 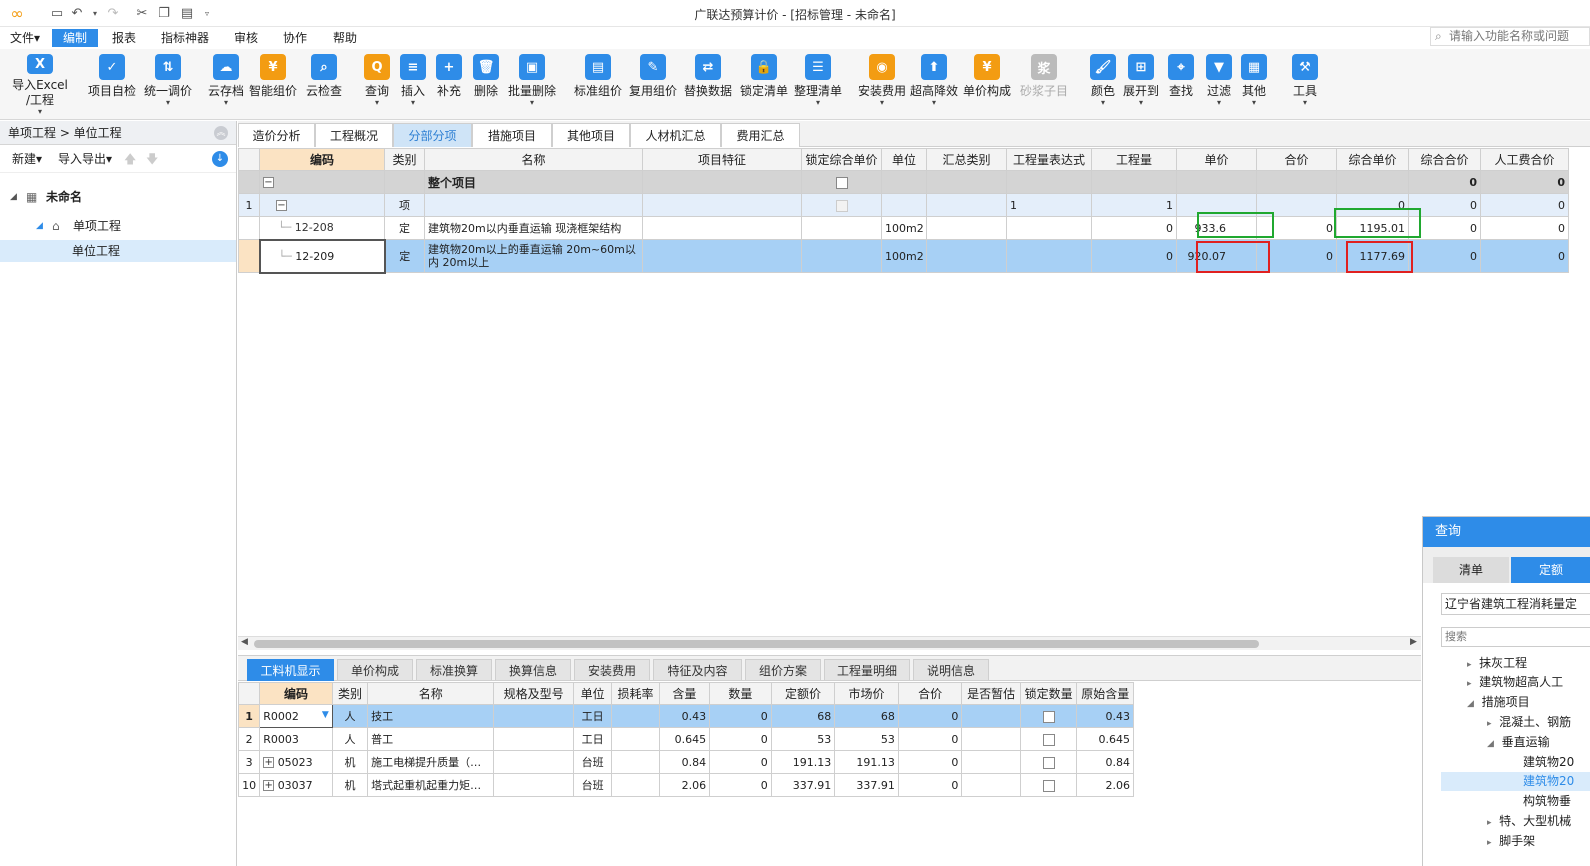 What do you see at coordinates (1305, 84) in the screenshot?
I see `ribbon-button-26: ⚒ 工具 ▾` at bounding box center [1305, 84].